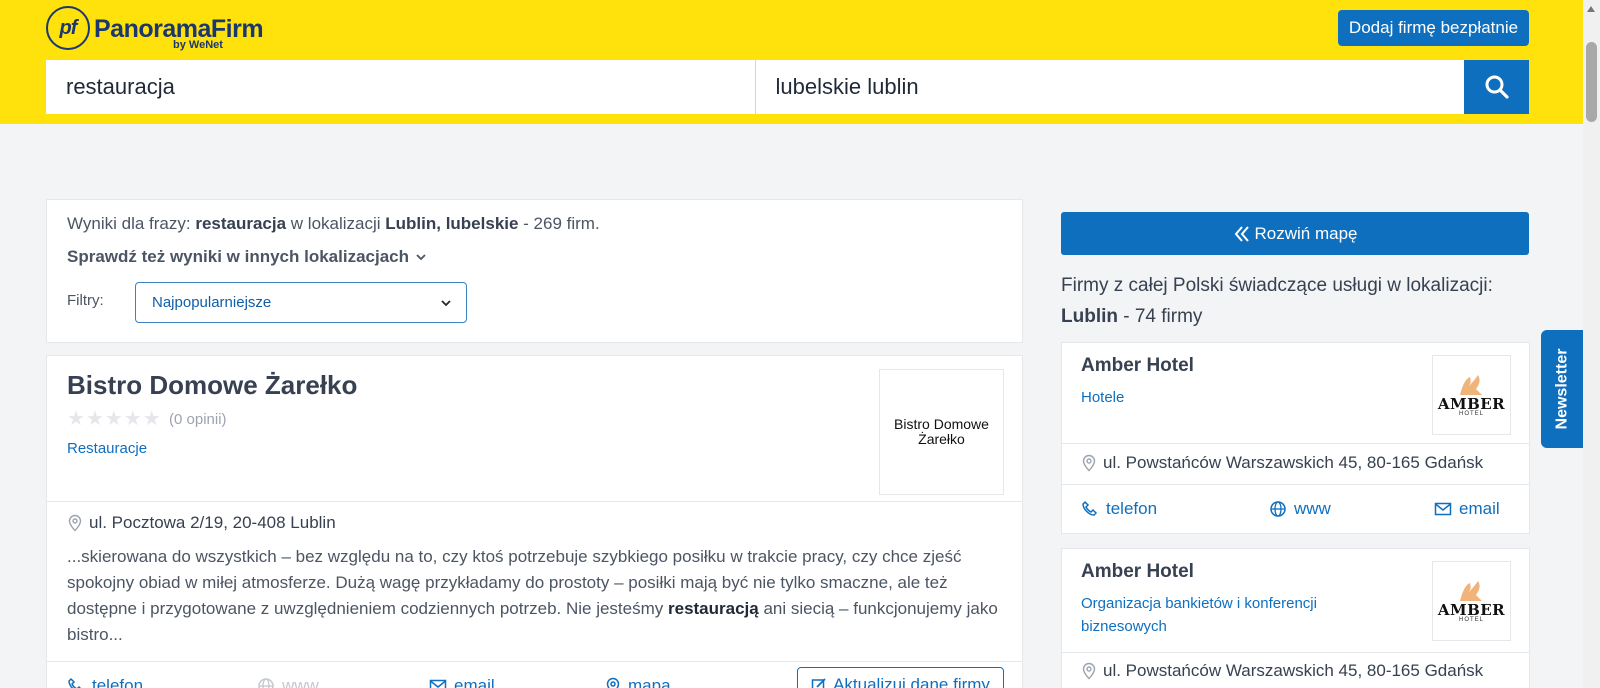 This screenshot has width=1600, height=688. Describe the element at coordinates (131, 223) in the screenshot. I see `summary-prefix: Wyniki dla frazy:` at that location.